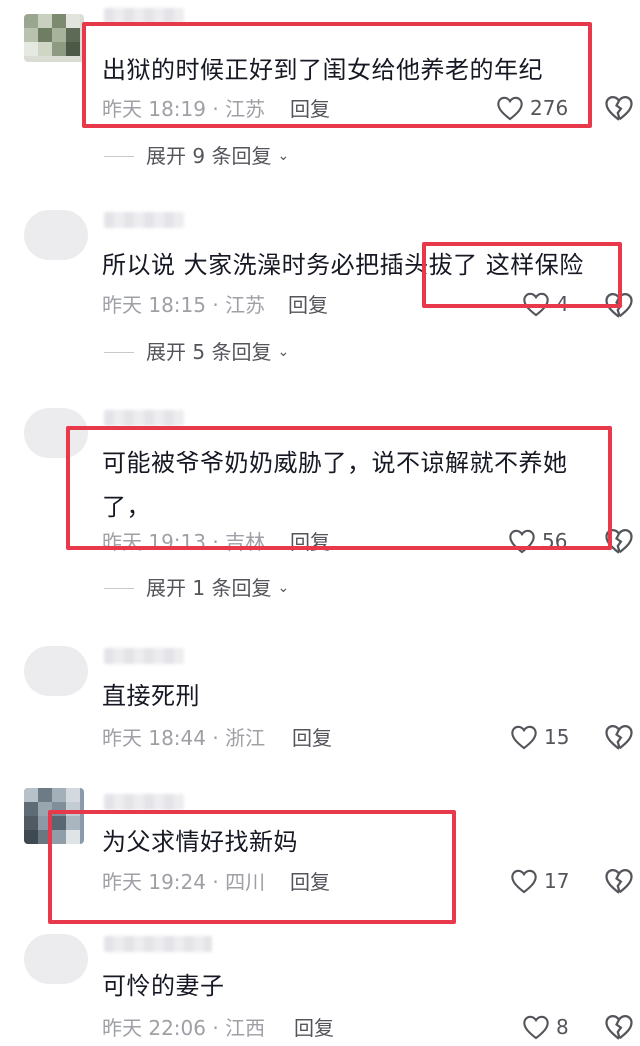 The height and width of the screenshot is (1046, 640). Describe the element at coordinates (184, 882) in the screenshot. I see `comment-meta: 昨天 19:24 · 四川` at that location.